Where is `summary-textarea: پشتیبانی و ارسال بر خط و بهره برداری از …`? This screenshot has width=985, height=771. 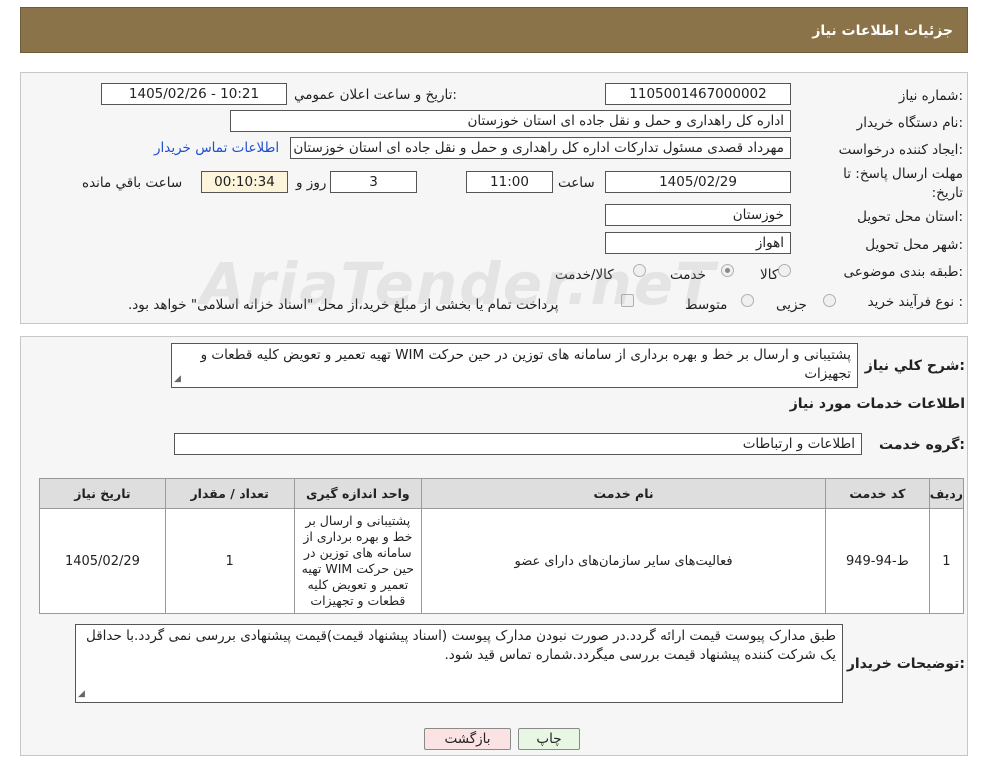
summary-textarea: پشتیبانی و ارسال بر خط و بهره برداری از … is located at coordinates (514, 365).